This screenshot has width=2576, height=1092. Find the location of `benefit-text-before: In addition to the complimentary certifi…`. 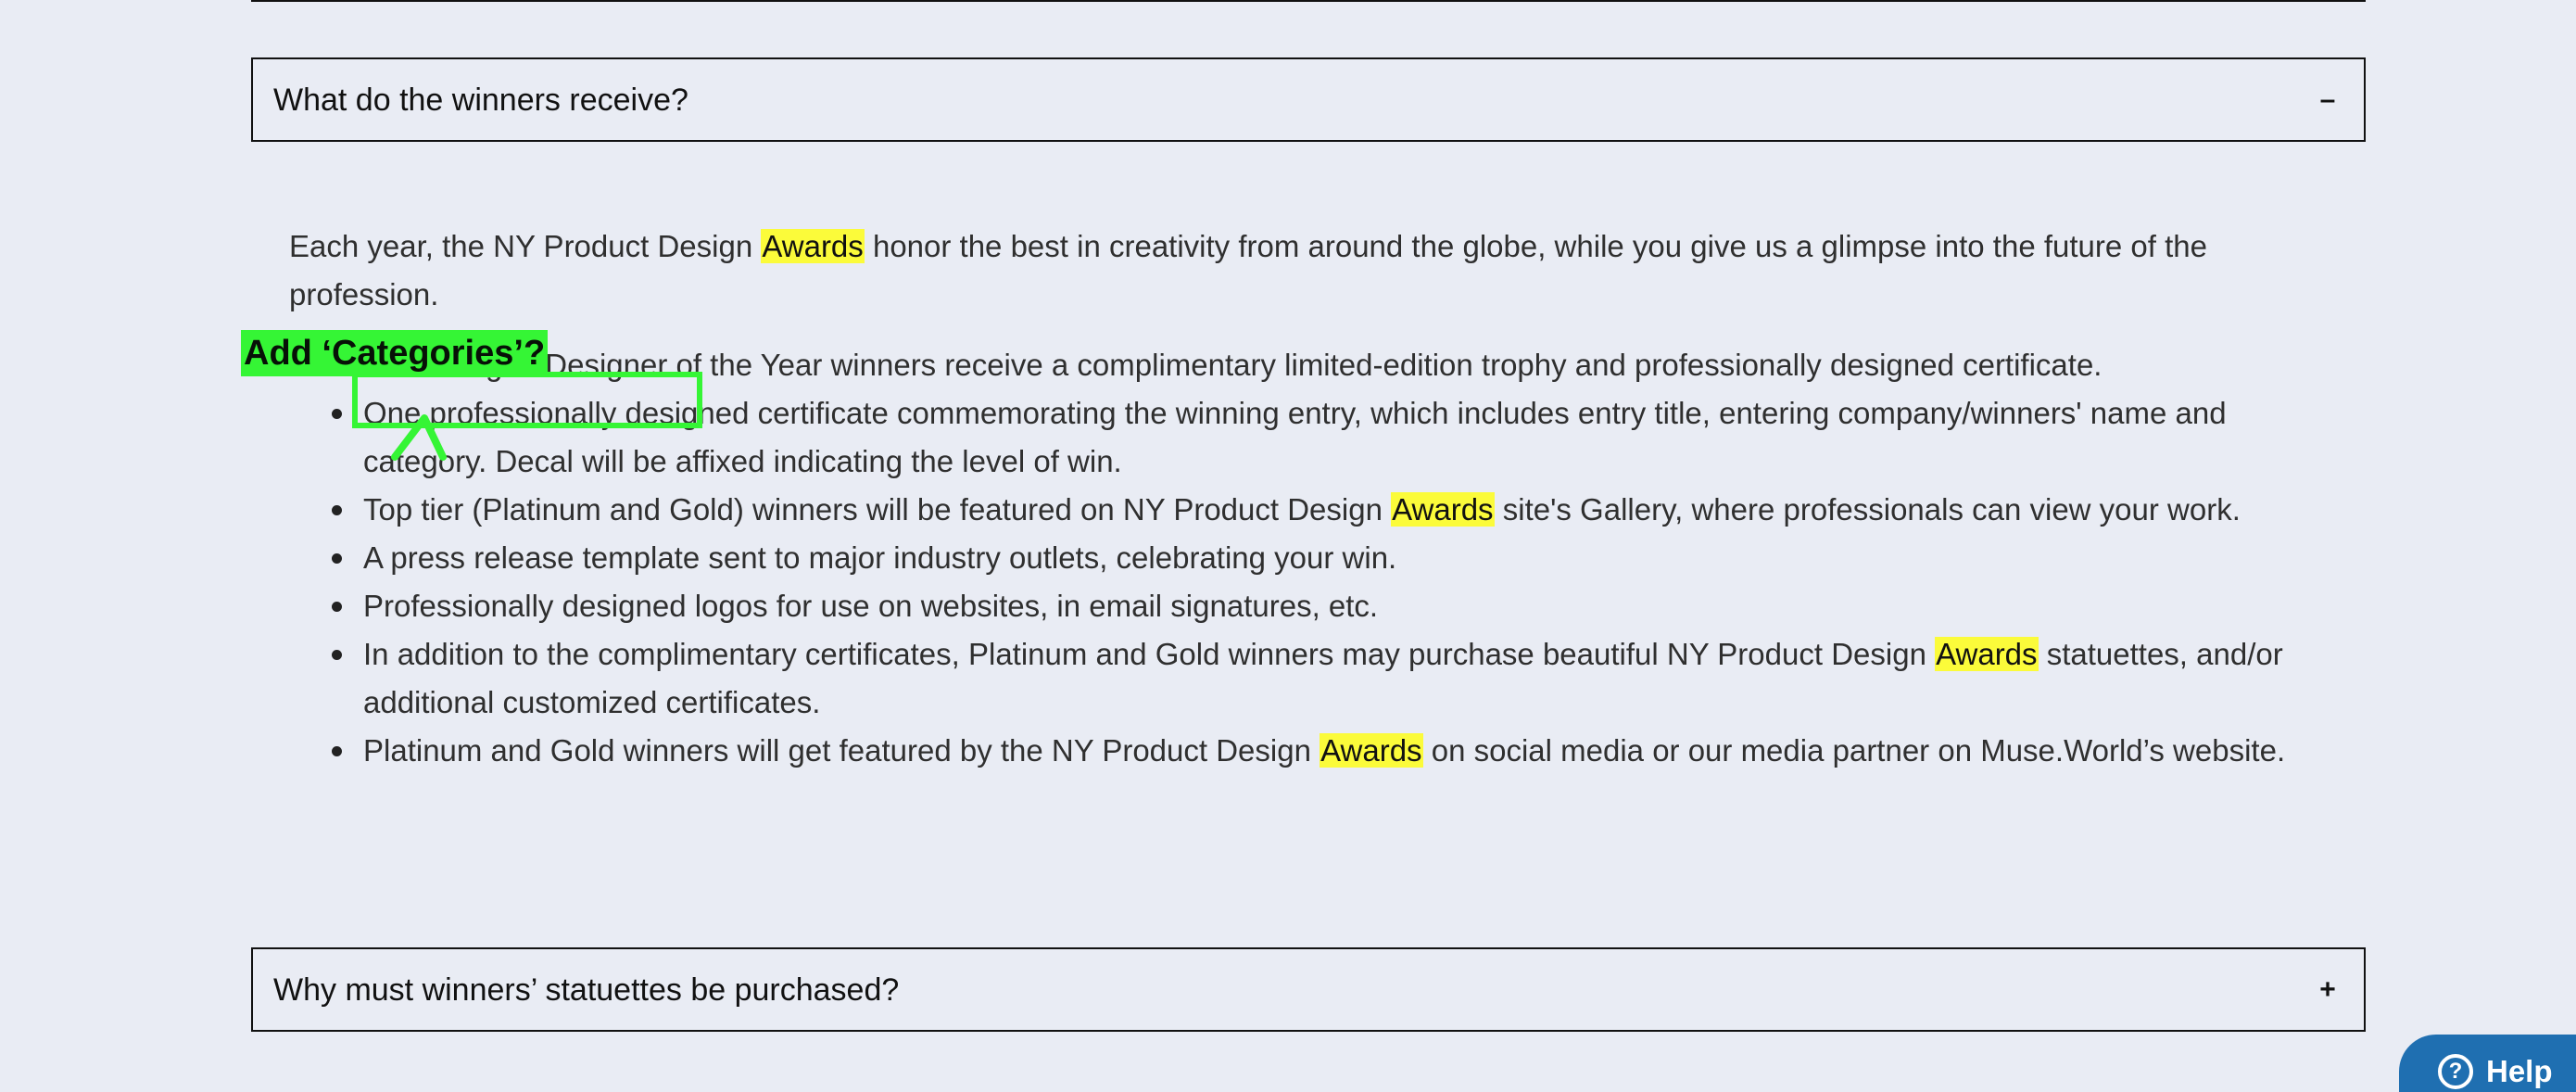

benefit-text-before: In addition to the complimentary certifi… is located at coordinates (1150, 654).